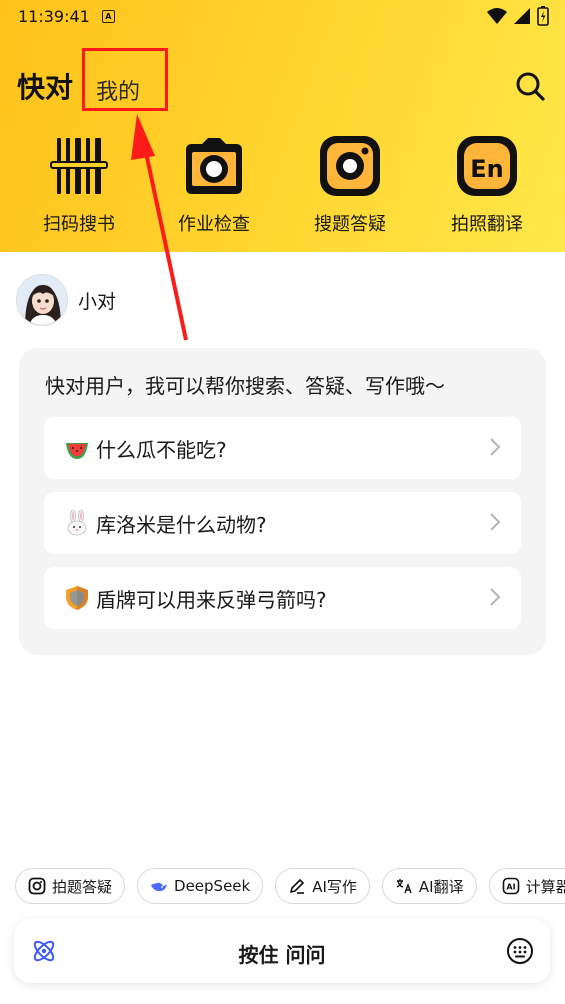 The width and height of the screenshot is (565, 1004). I want to click on barcode-icon, so click(79, 166).